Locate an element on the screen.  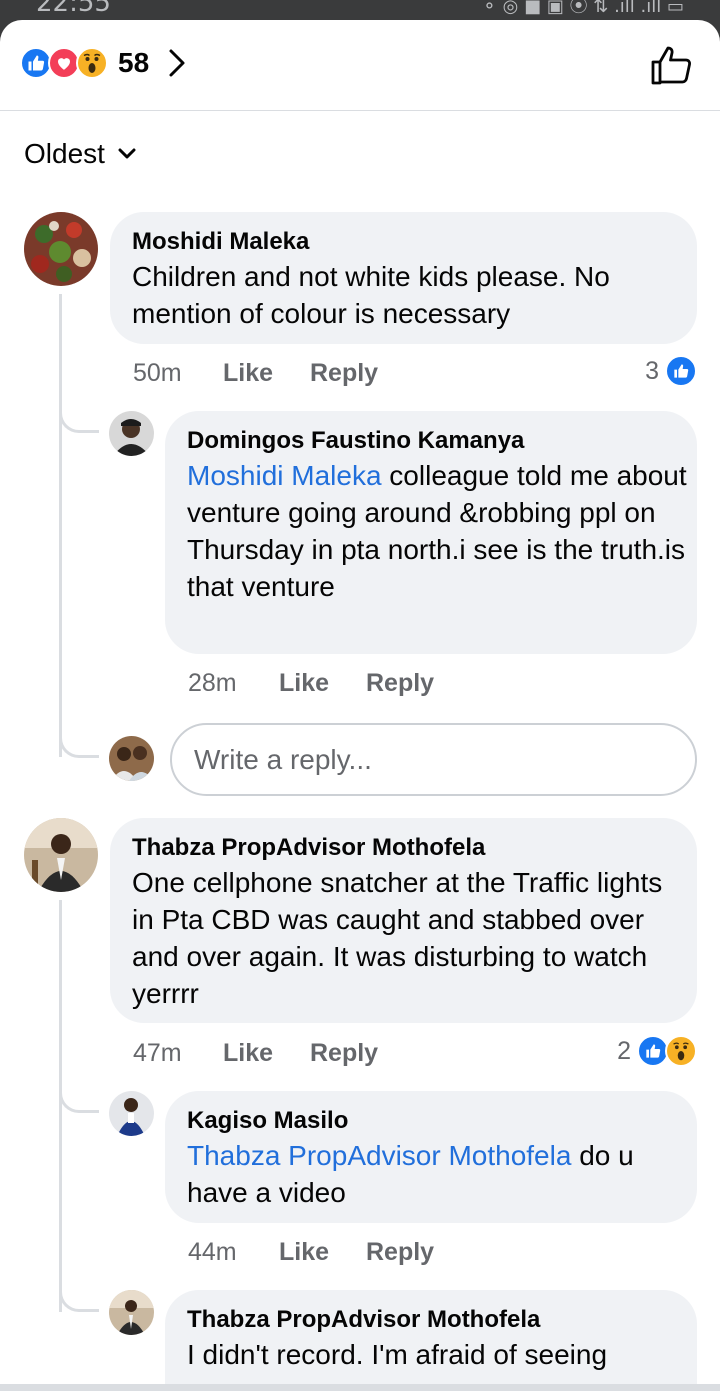
comment-author: Thabza PropAdvisor Mothofela is located at coordinates (308, 848).